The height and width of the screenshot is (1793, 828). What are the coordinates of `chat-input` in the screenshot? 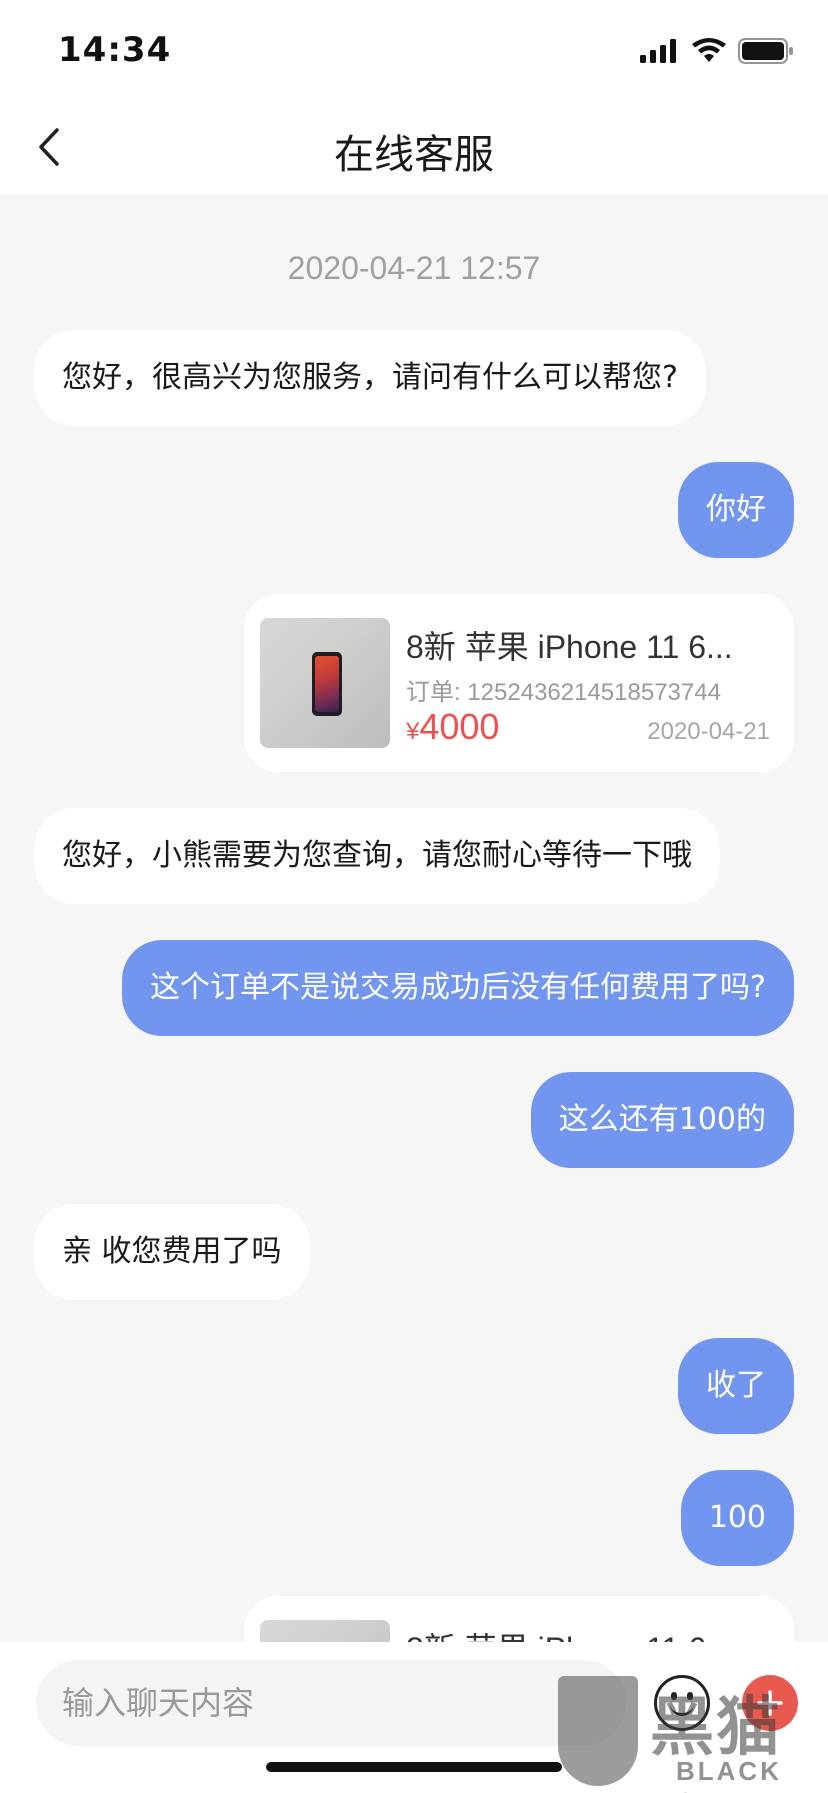 It's located at (331, 1703).